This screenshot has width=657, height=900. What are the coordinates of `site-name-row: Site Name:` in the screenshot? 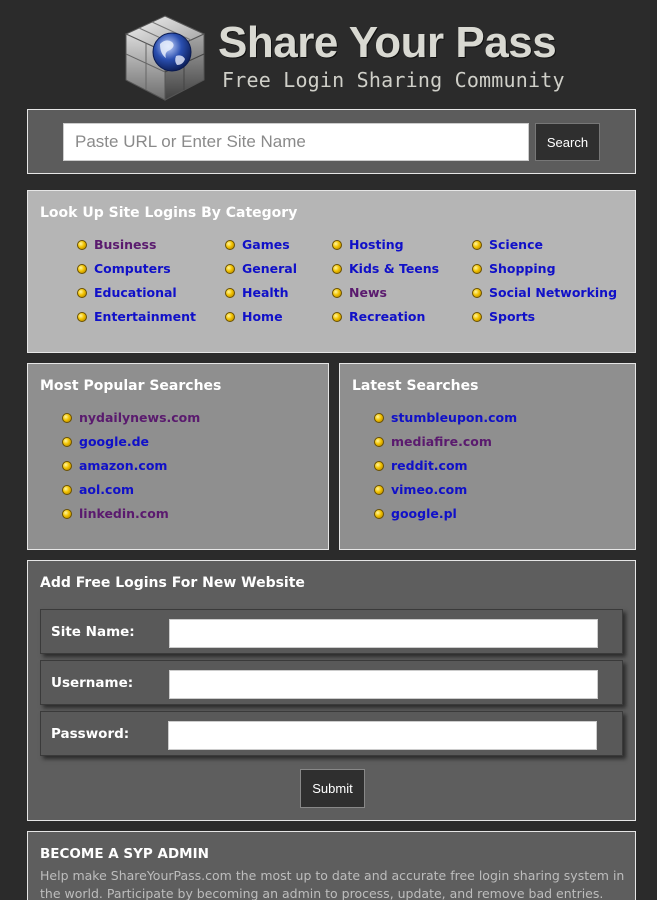 It's located at (331, 631).